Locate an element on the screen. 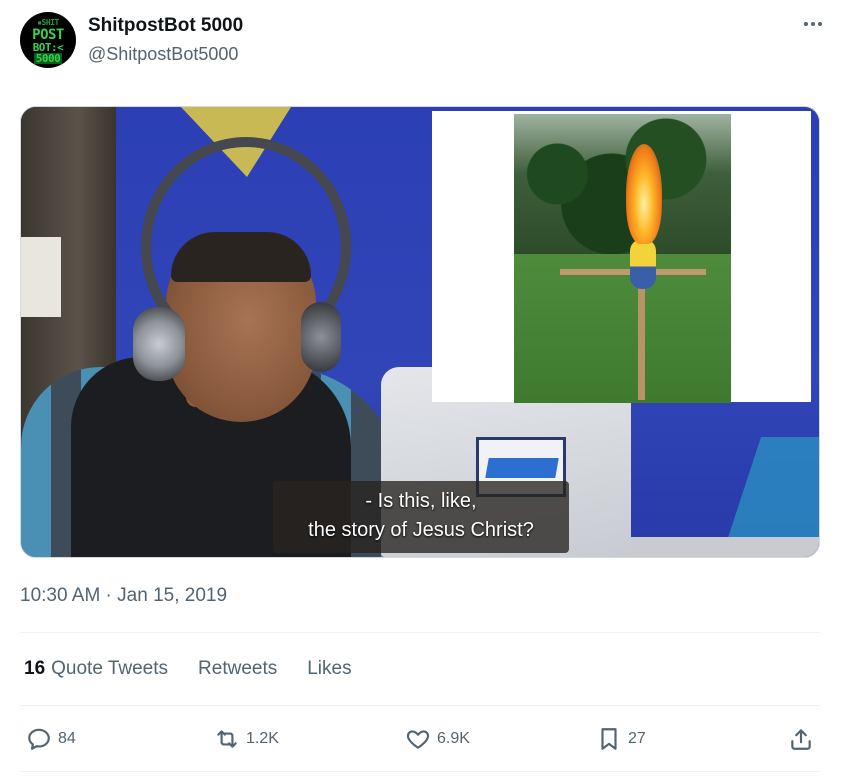  avatar: ▪SHIT POST BOT:< 5000 is located at coordinates (48, 40).